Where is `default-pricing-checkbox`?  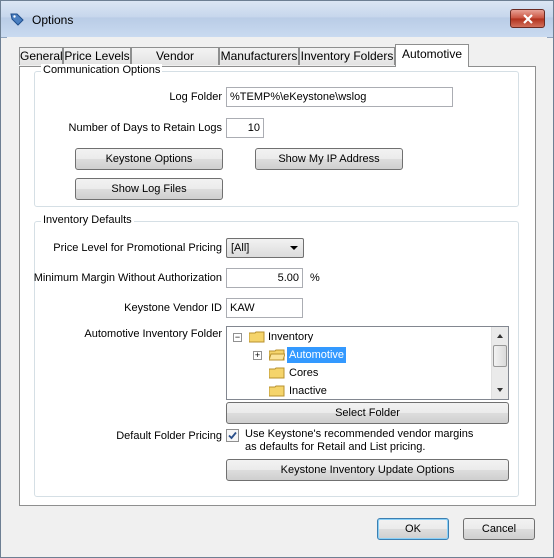 default-pricing-checkbox is located at coordinates (232, 435).